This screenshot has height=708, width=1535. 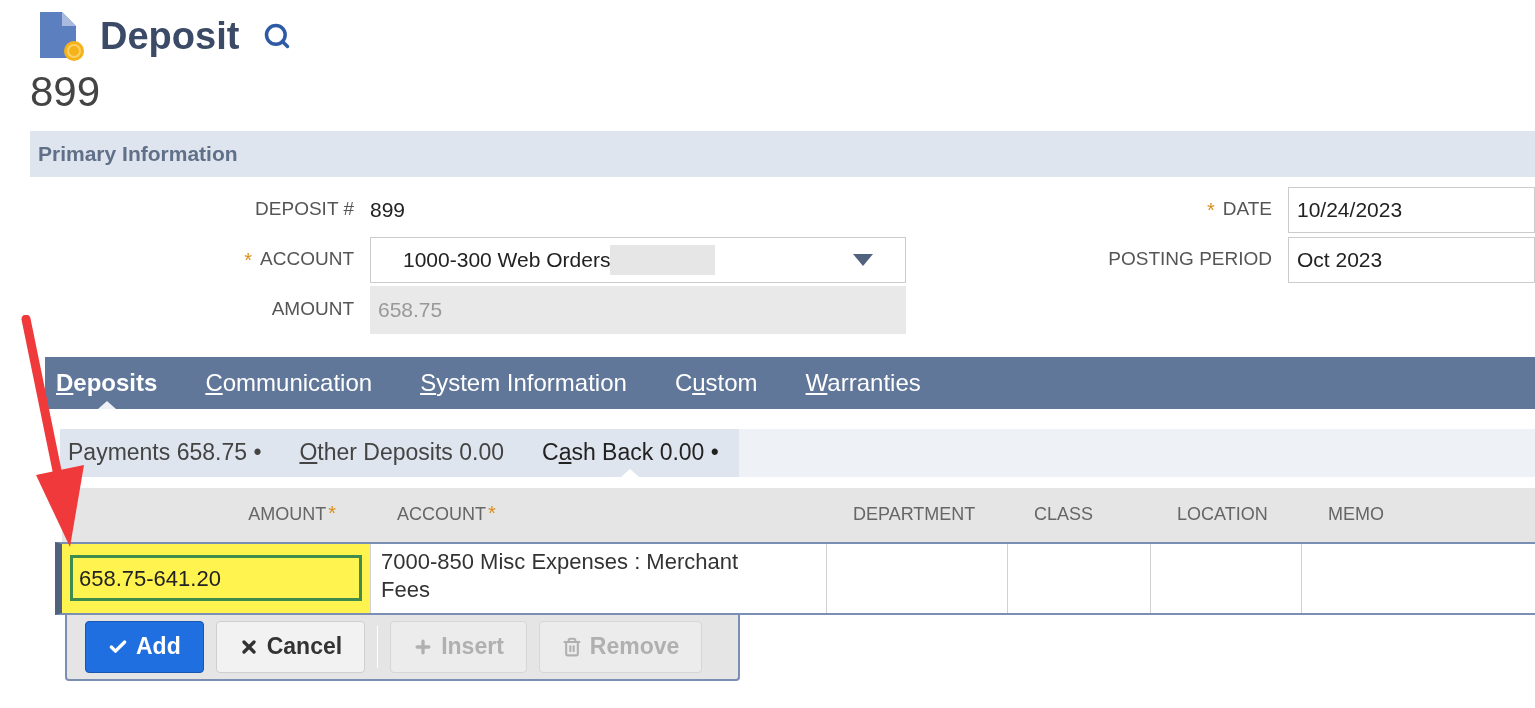 What do you see at coordinates (863, 259) in the screenshot?
I see `dropdown-caret-icon` at bounding box center [863, 259].